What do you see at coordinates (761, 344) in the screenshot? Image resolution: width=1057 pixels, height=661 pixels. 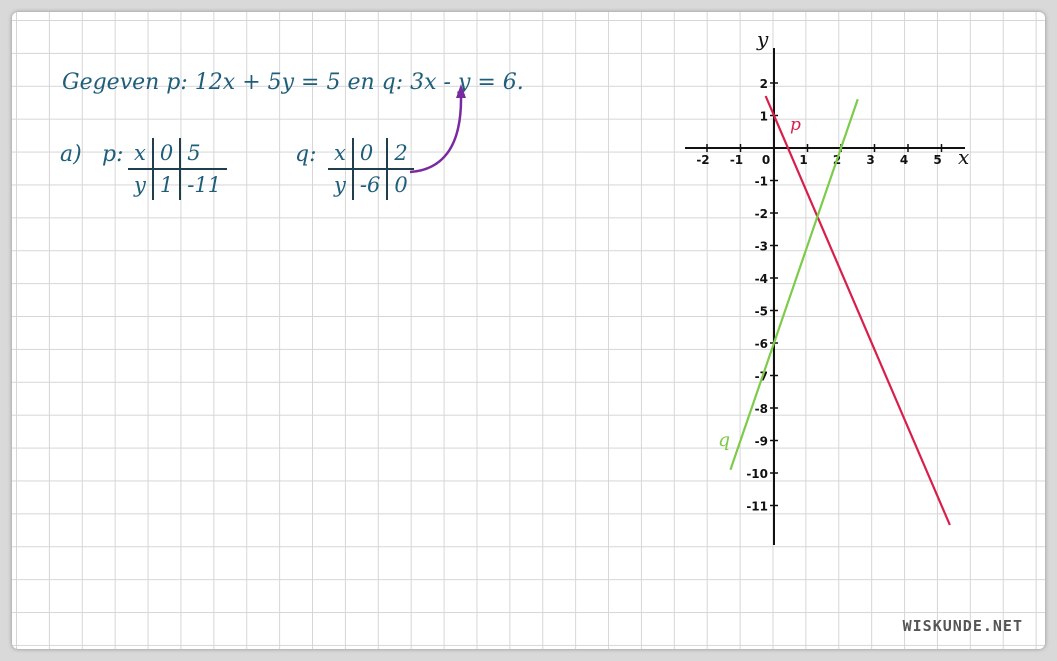 I see `y-tick-label: -6` at bounding box center [761, 344].